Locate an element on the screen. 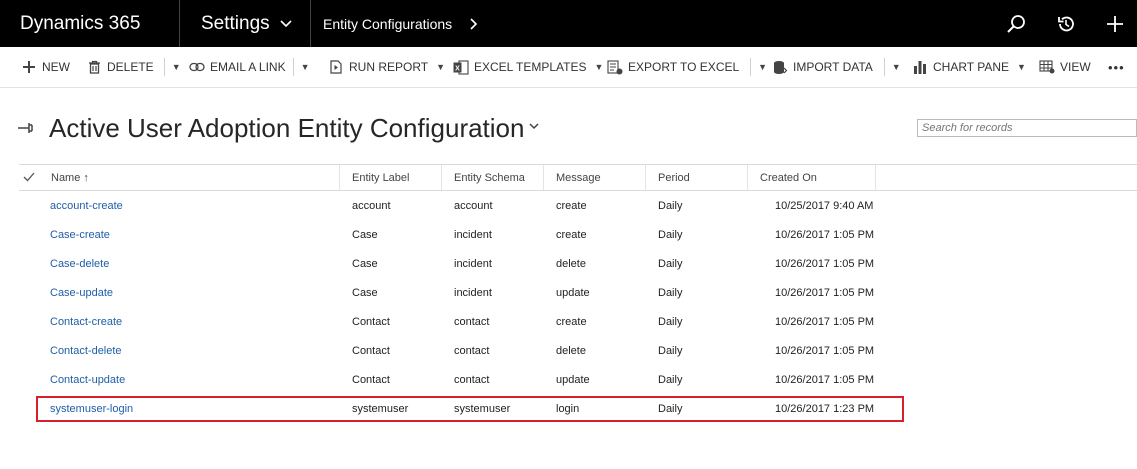 This screenshot has width=1137, height=469. delete-button-label: DELETE is located at coordinates (130, 67).